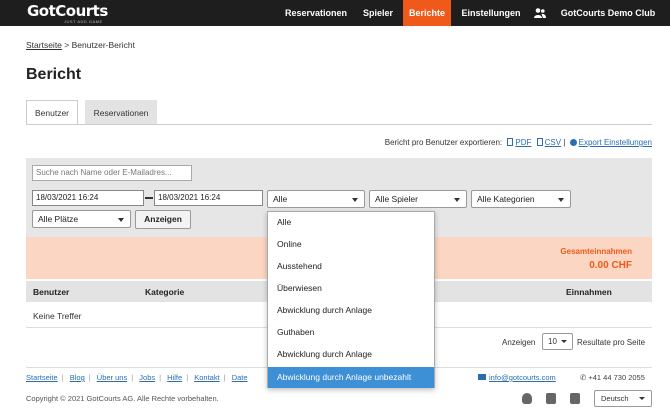 The height and width of the screenshot is (416, 670). I want to click on language-value: Deutsch, so click(615, 398).